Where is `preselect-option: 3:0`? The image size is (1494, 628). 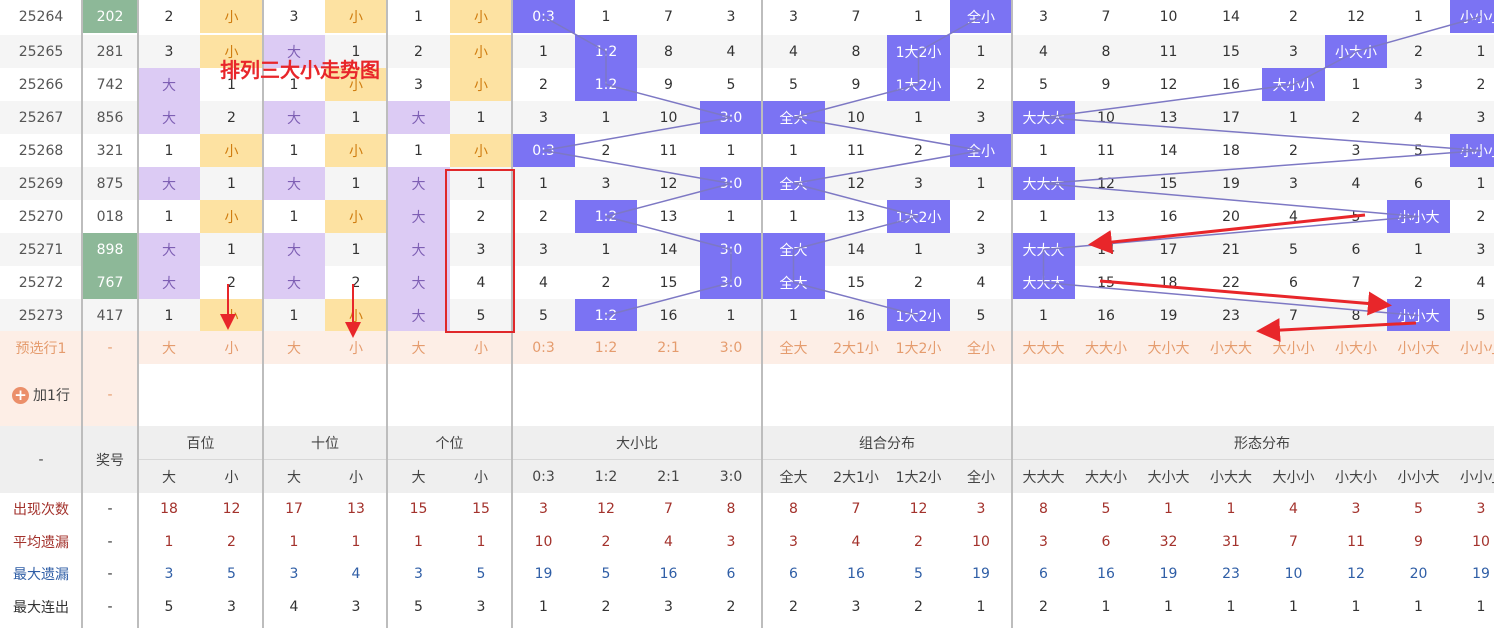 preselect-option: 3:0 is located at coordinates (731, 347).